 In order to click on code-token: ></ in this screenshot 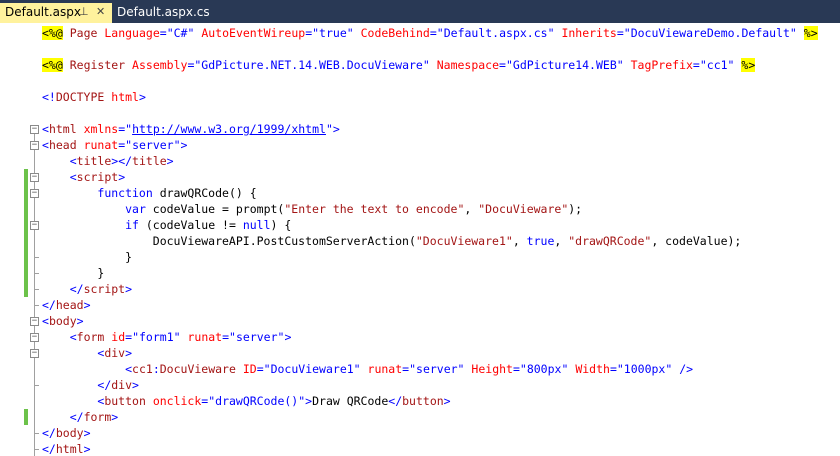, I will do `click(122, 161)`.